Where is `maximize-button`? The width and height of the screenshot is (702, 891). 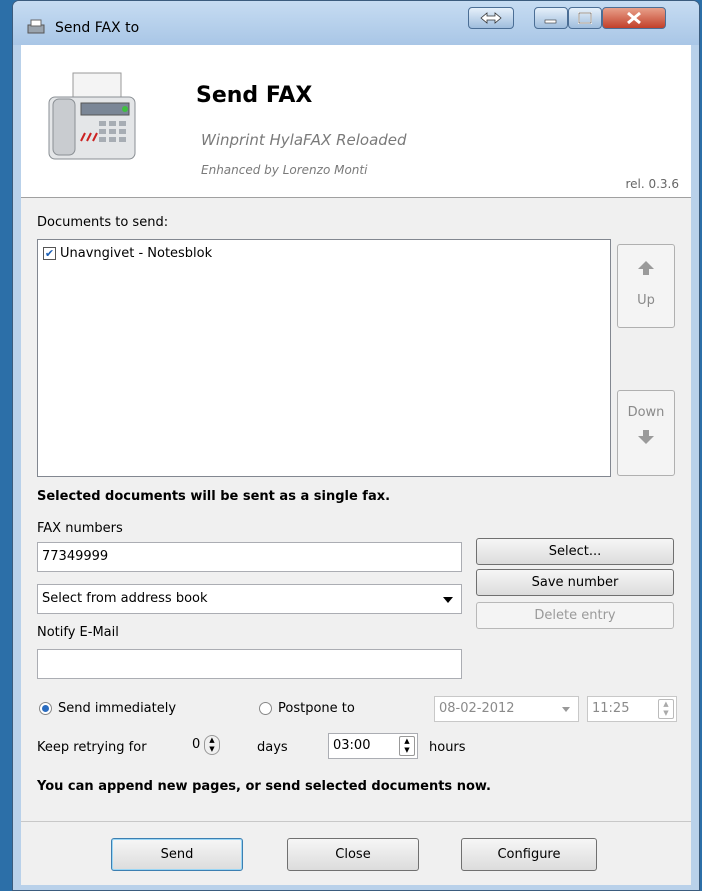 maximize-button is located at coordinates (585, 18).